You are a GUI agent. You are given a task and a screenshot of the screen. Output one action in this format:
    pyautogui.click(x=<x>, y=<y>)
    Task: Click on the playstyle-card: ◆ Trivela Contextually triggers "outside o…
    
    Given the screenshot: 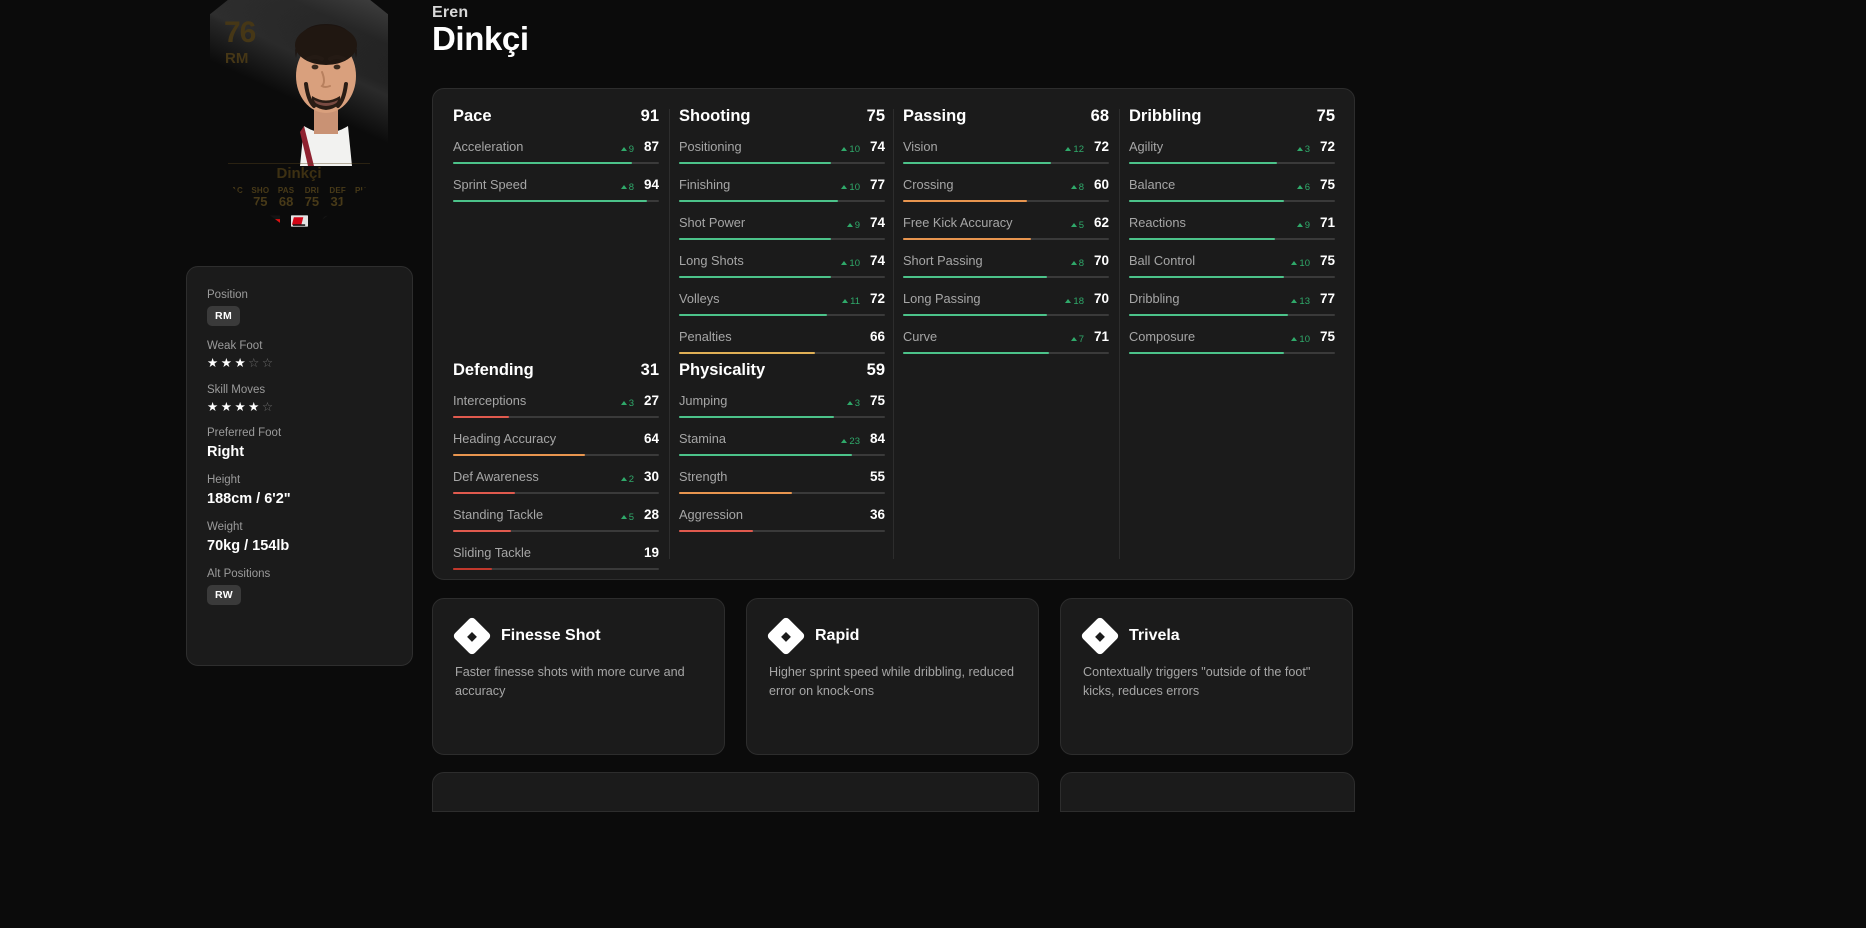 What is the action you would take?
    pyautogui.click(x=1206, y=676)
    